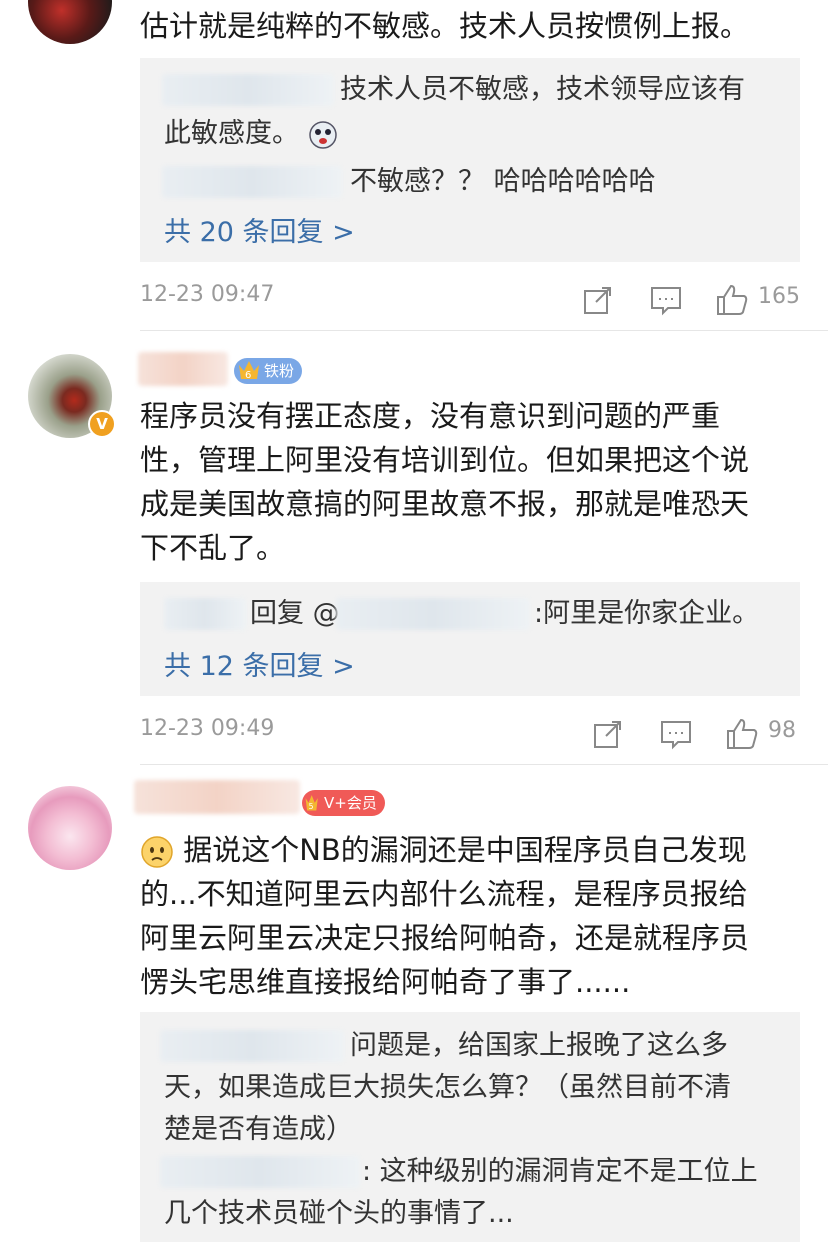 The image size is (828, 1242). What do you see at coordinates (258, 1129) in the screenshot?
I see `reply-text-cont: 楚是否有造成）` at bounding box center [258, 1129].